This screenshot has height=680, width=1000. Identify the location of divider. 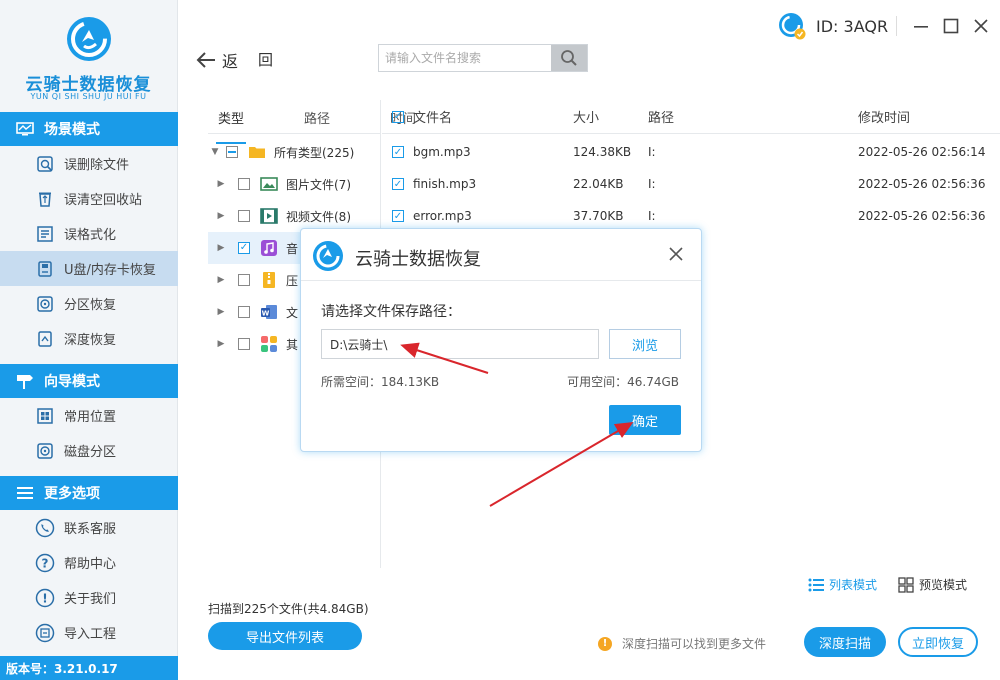
(294, 133).